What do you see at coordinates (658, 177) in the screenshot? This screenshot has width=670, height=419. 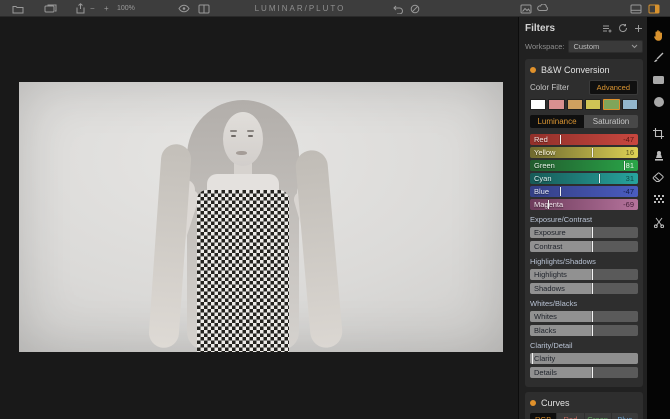 I see `eraser-tool-icon` at bounding box center [658, 177].